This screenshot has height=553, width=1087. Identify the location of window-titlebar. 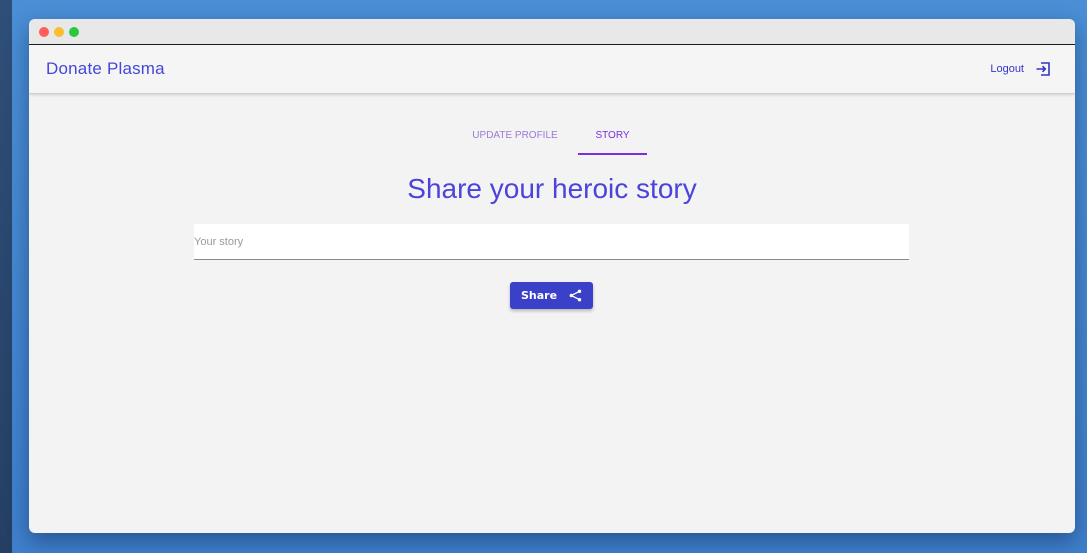
(552, 32).